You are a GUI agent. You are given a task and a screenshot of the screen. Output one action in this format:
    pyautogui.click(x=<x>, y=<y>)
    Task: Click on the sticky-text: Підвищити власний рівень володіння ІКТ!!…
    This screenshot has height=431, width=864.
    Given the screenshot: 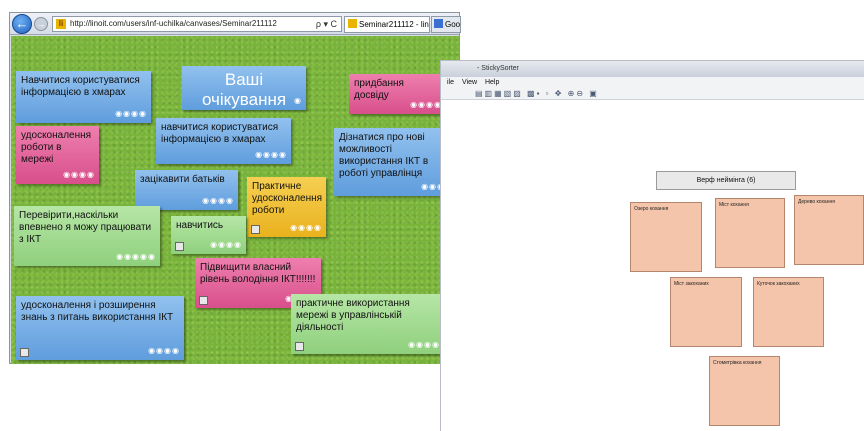 What is the action you would take?
    pyautogui.click(x=258, y=273)
    